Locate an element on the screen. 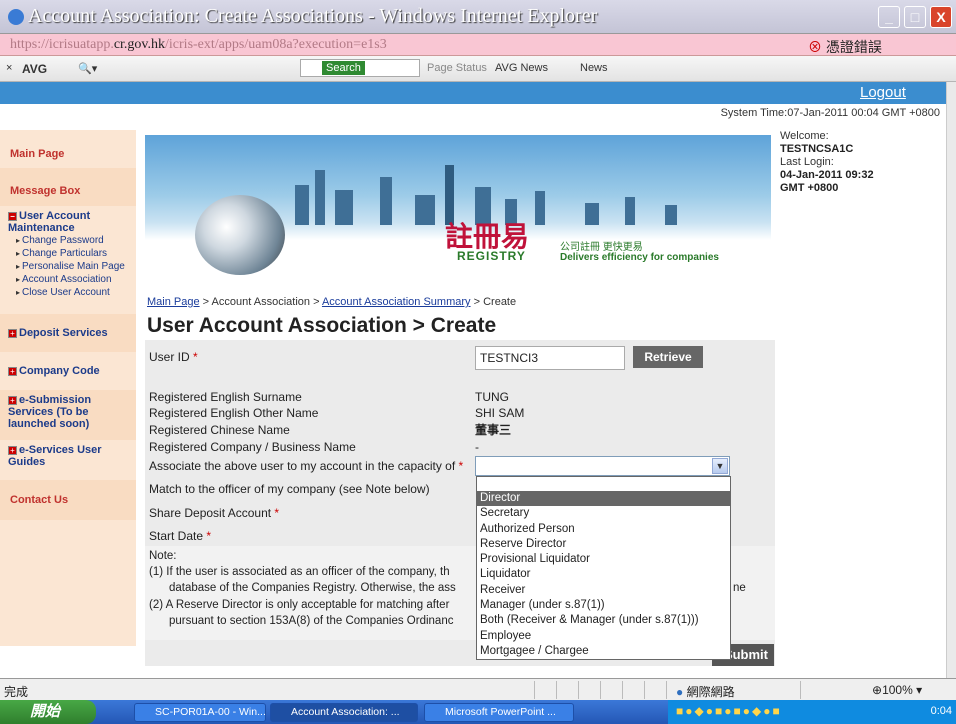  option-manager: Manager (under s.87(1)) is located at coordinates (603, 605).